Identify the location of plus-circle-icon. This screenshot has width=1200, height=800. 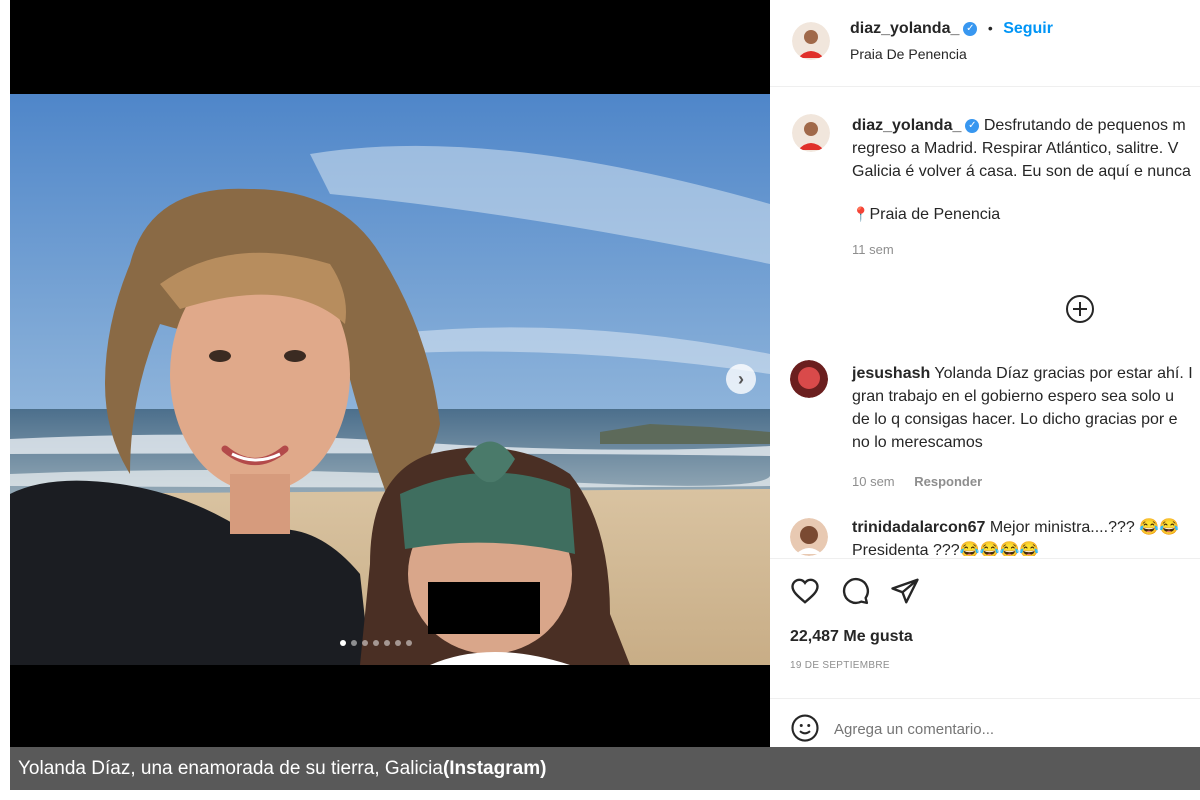
(1080, 309).